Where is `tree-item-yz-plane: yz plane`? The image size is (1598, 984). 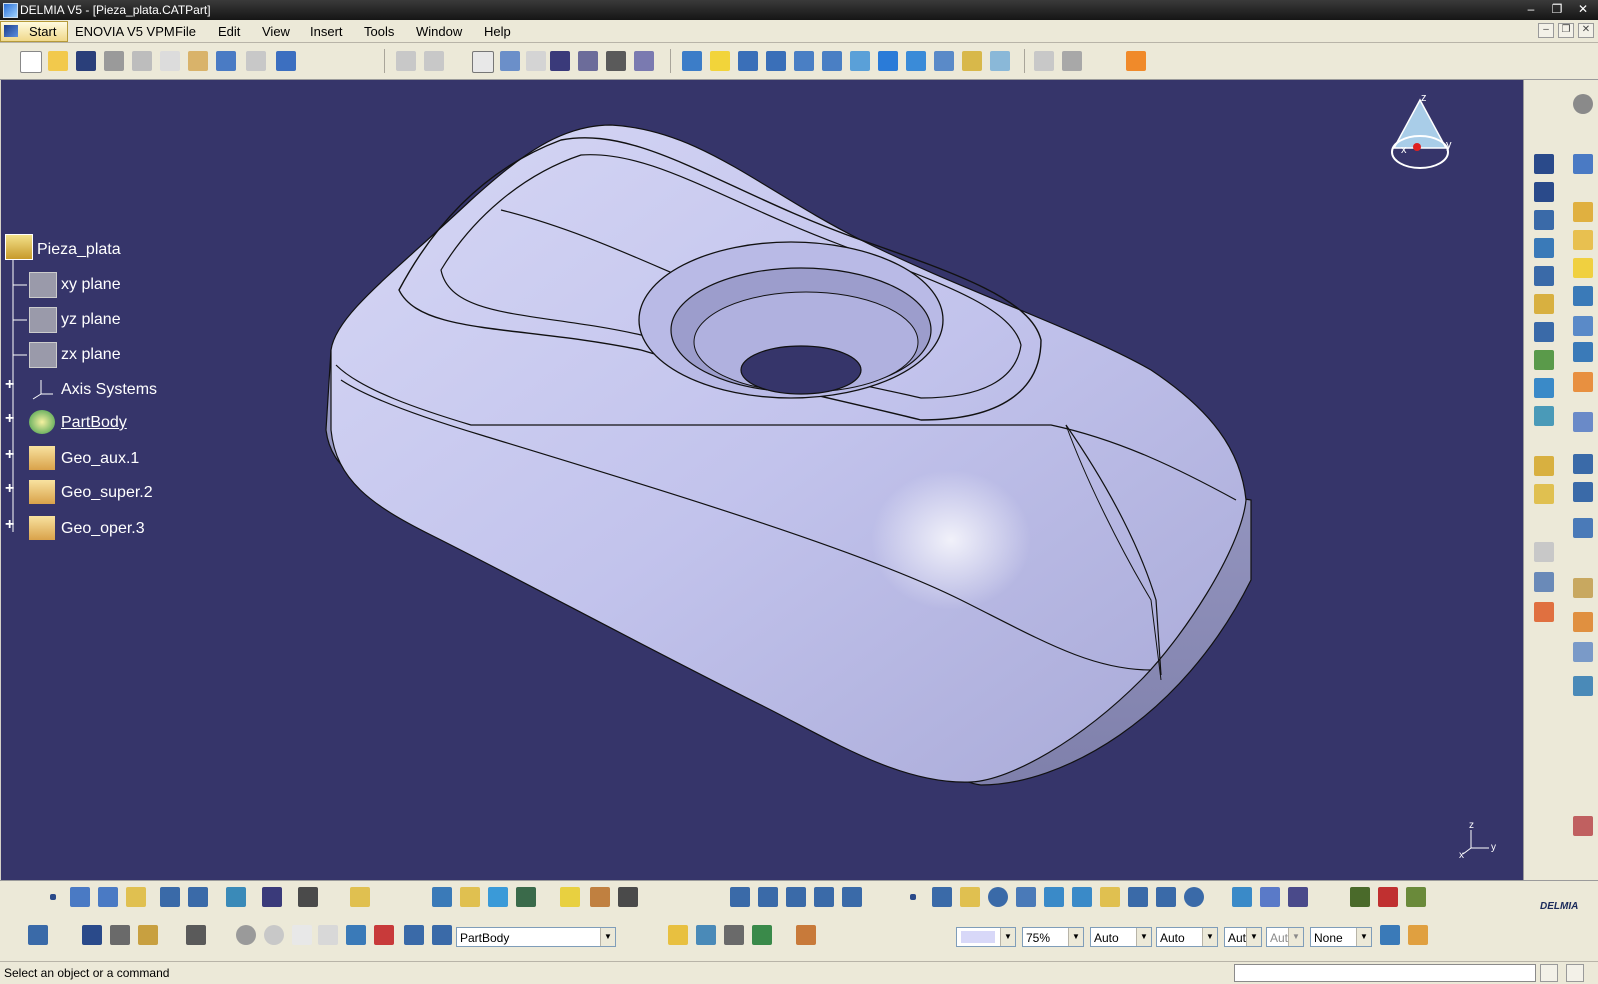
tree-item-yz-plane: yz plane is located at coordinates (91, 320).